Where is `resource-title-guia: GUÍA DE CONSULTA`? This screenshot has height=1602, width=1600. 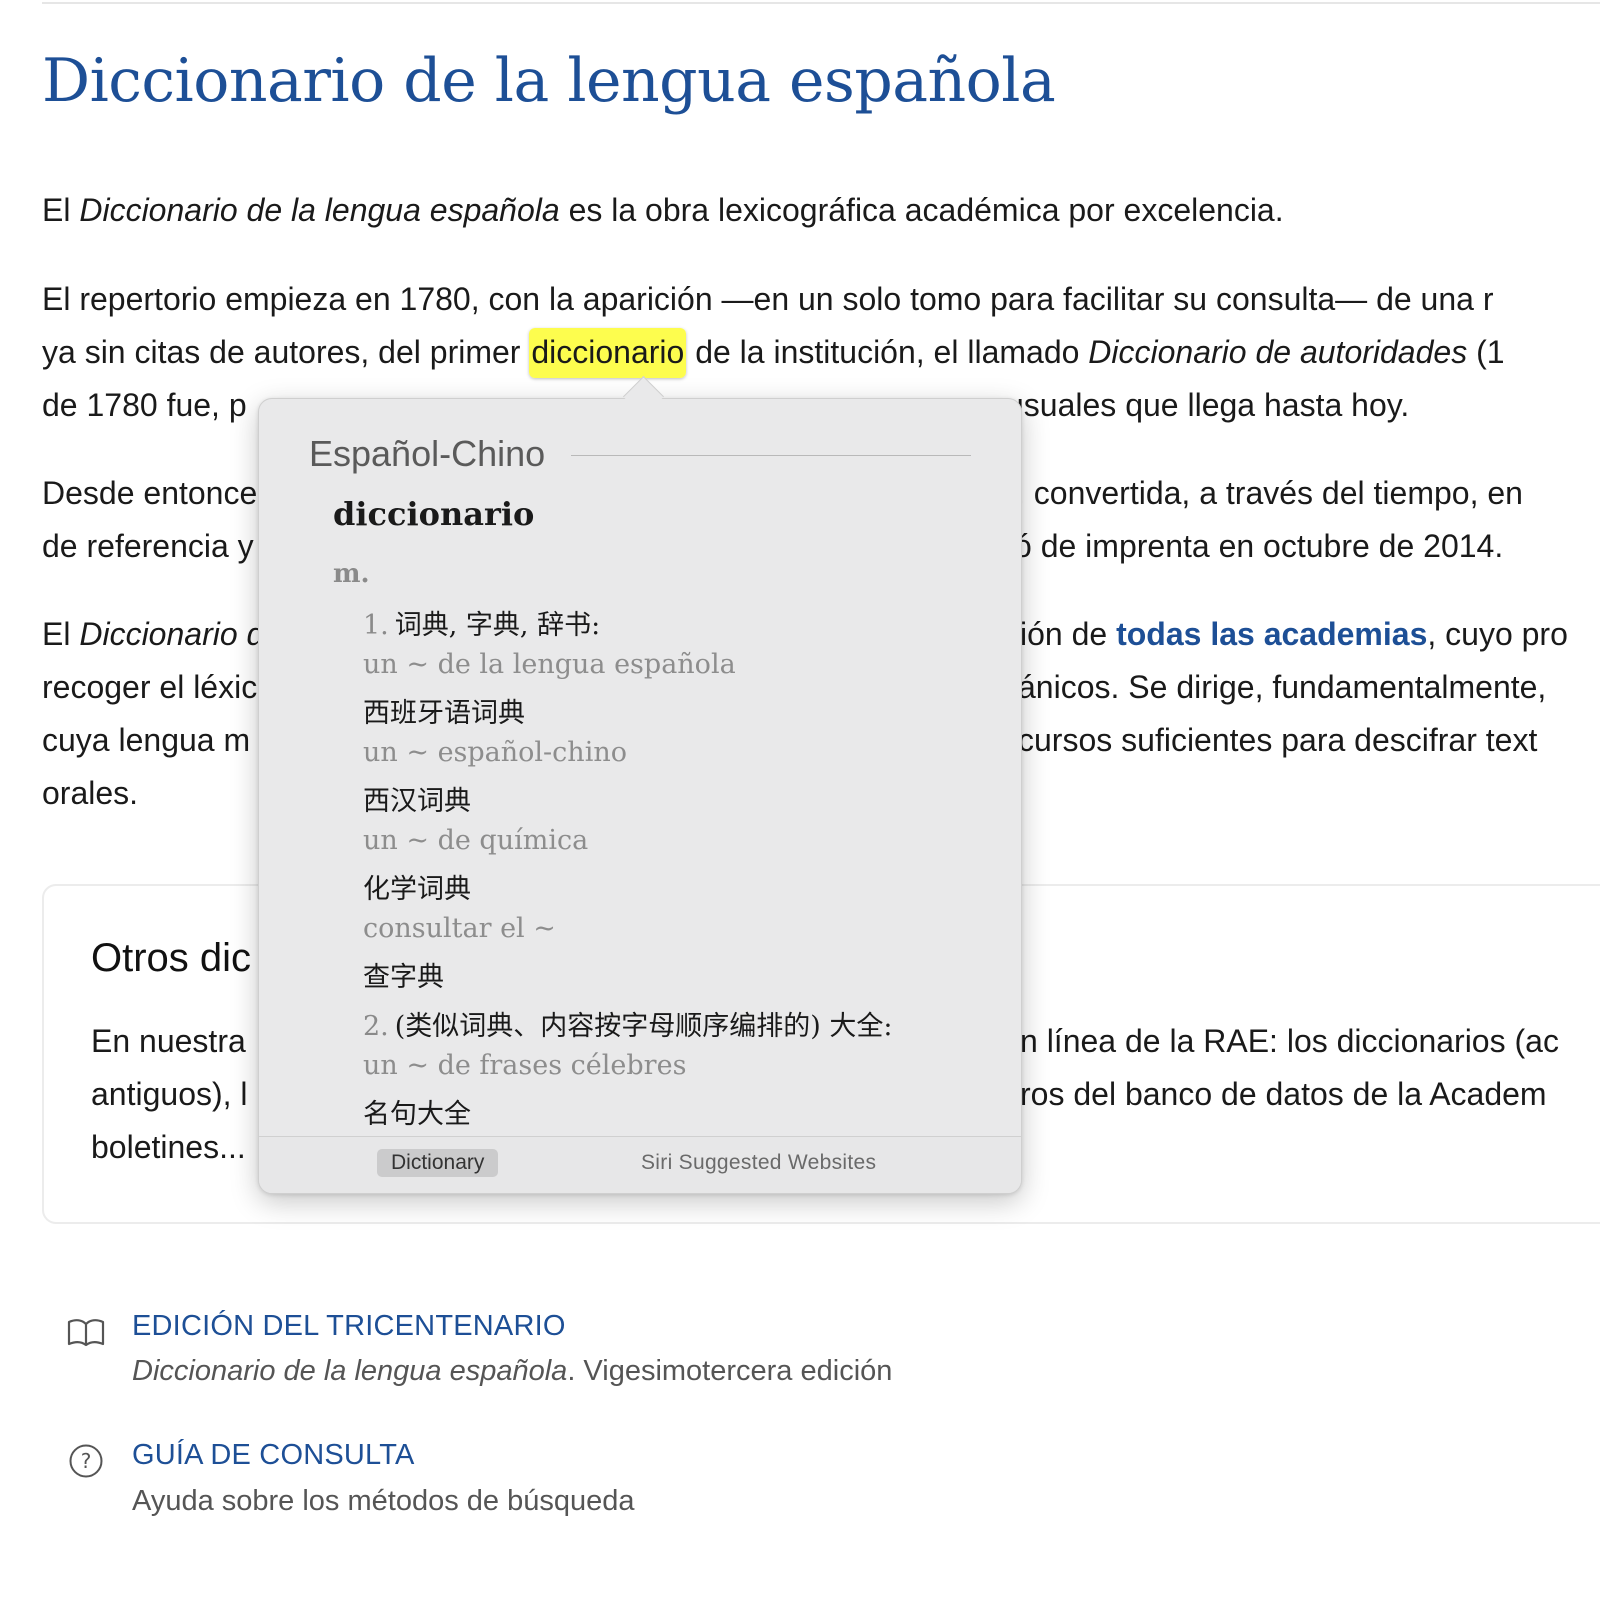 resource-title-guia: GUÍA DE CONSULTA is located at coordinates (273, 1455).